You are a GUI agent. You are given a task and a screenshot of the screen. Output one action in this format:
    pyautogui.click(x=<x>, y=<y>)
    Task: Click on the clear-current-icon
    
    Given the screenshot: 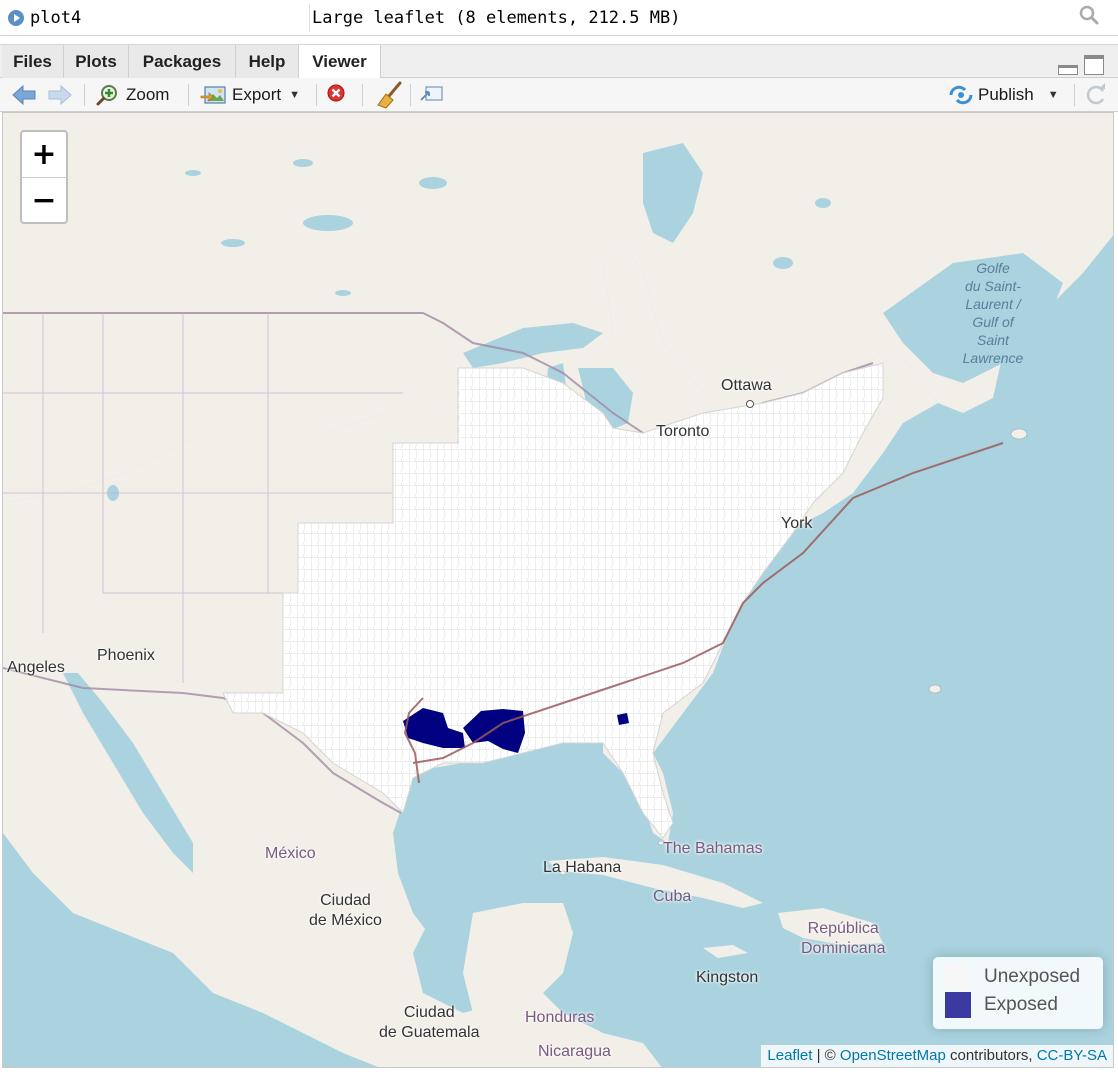 What is the action you would take?
    pyautogui.click(x=337, y=95)
    